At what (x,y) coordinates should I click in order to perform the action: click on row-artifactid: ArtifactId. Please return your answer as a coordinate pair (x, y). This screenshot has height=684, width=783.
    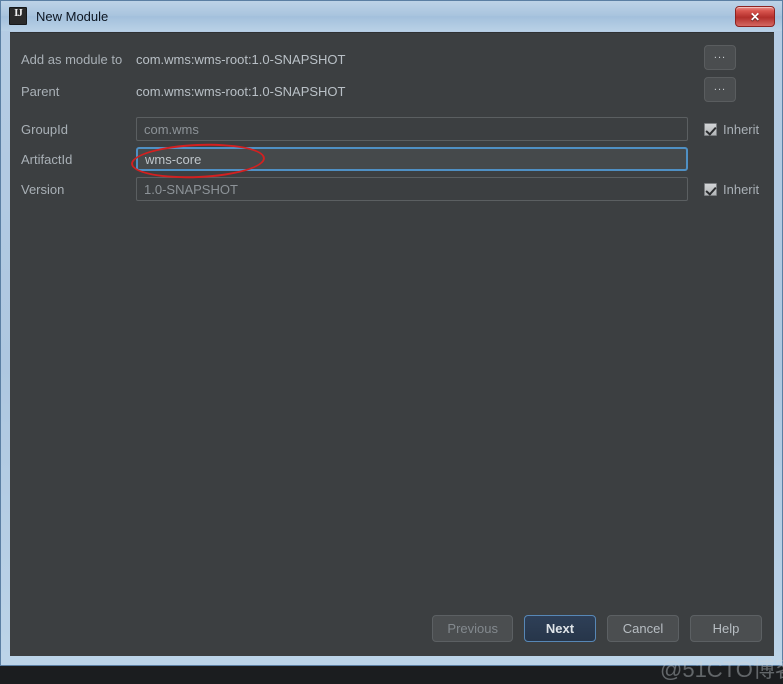
    Looking at the image, I should click on (392, 159).